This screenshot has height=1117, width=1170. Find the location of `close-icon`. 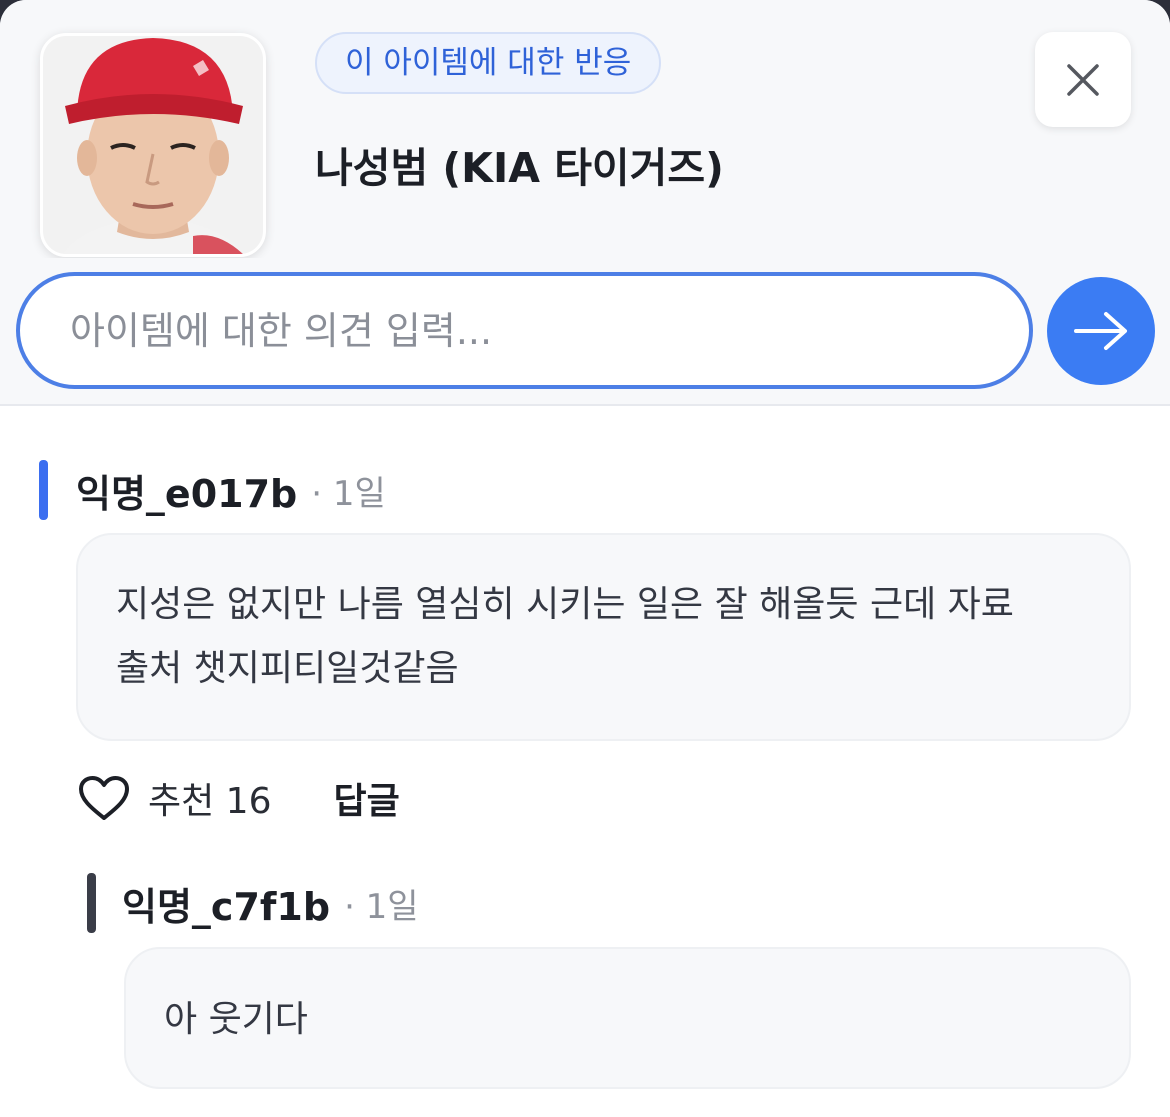

close-icon is located at coordinates (1083, 79).